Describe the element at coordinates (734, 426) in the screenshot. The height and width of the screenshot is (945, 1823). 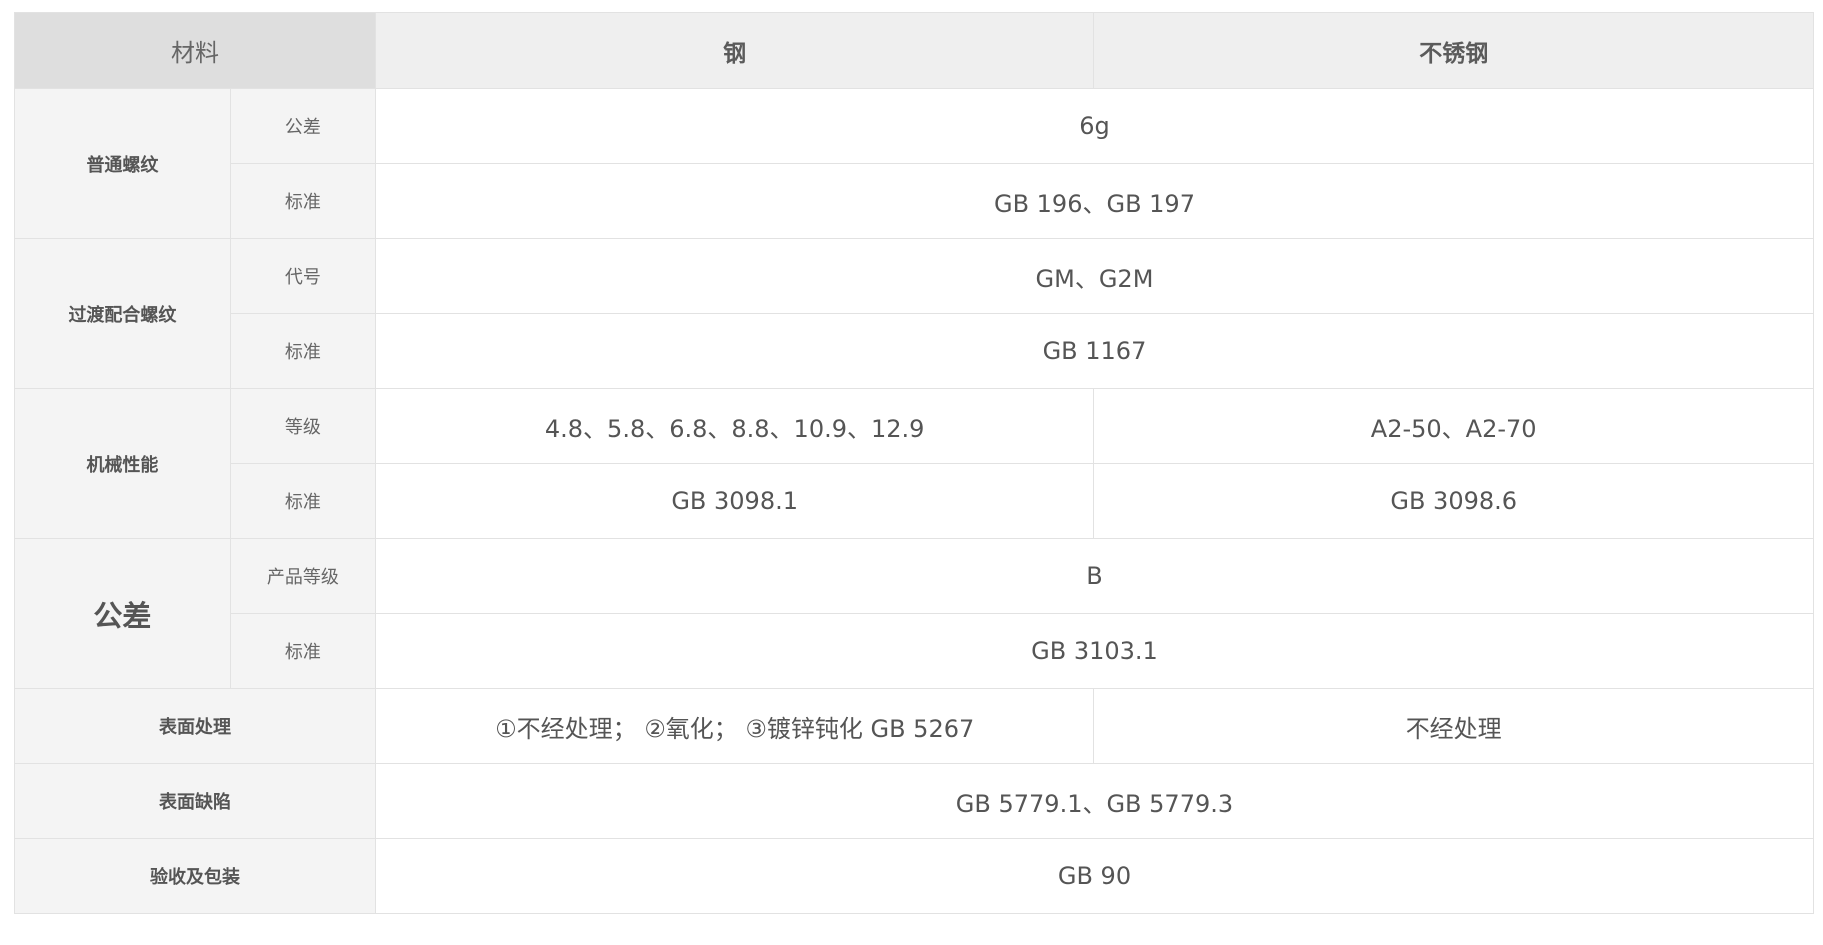
I see `value-grade-steel: 4.8、5.8、6.8、8.8、10.9、12.9` at that location.